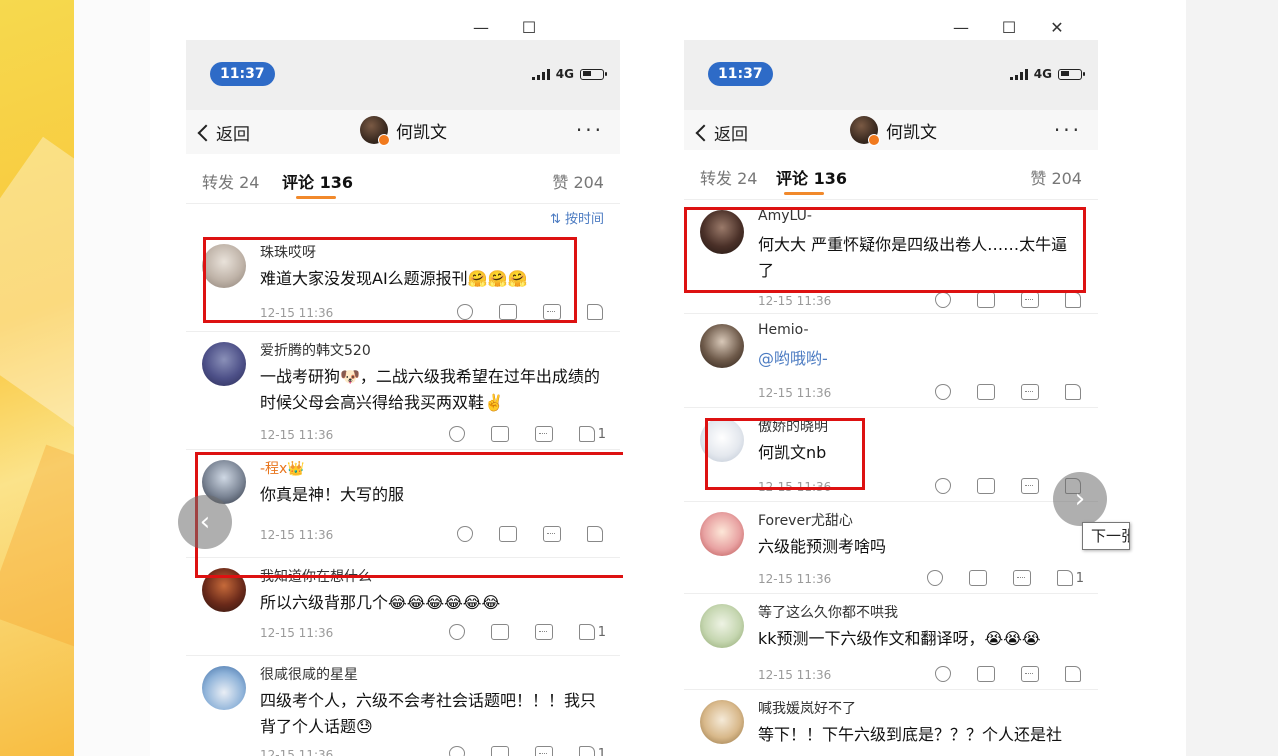 This screenshot has width=1278, height=756. I want to click on chevron-right-icon: ›, so click(1080, 499).